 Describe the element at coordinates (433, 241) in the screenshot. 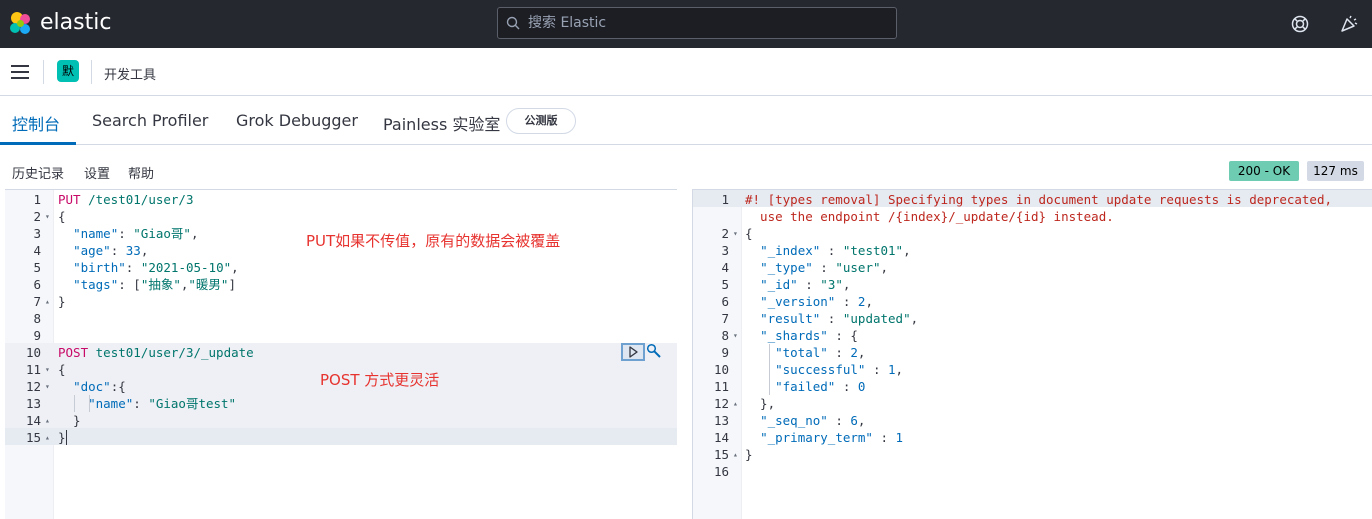

I see `put-annotation: PUT如果不传值，原有的数据会被覆盖` at that location.